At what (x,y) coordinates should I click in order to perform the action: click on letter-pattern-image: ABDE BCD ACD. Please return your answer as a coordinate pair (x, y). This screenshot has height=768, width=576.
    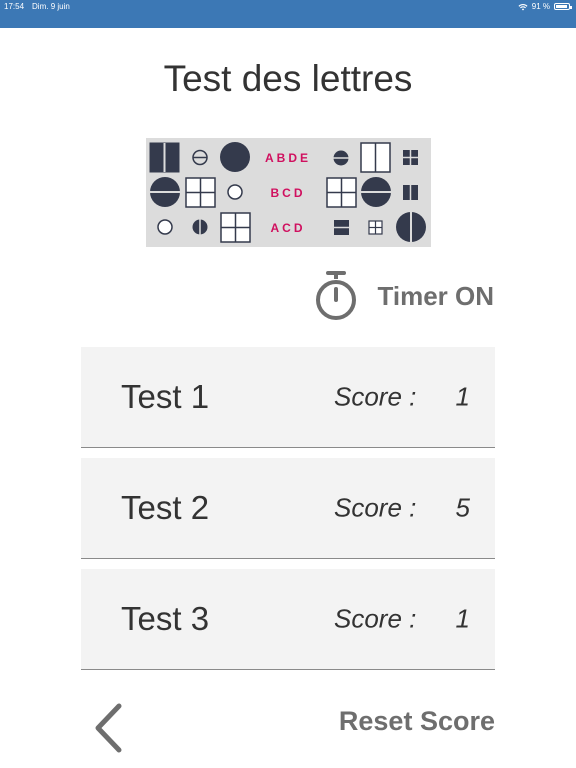
    Looking at the image, I should click on (288, 192).